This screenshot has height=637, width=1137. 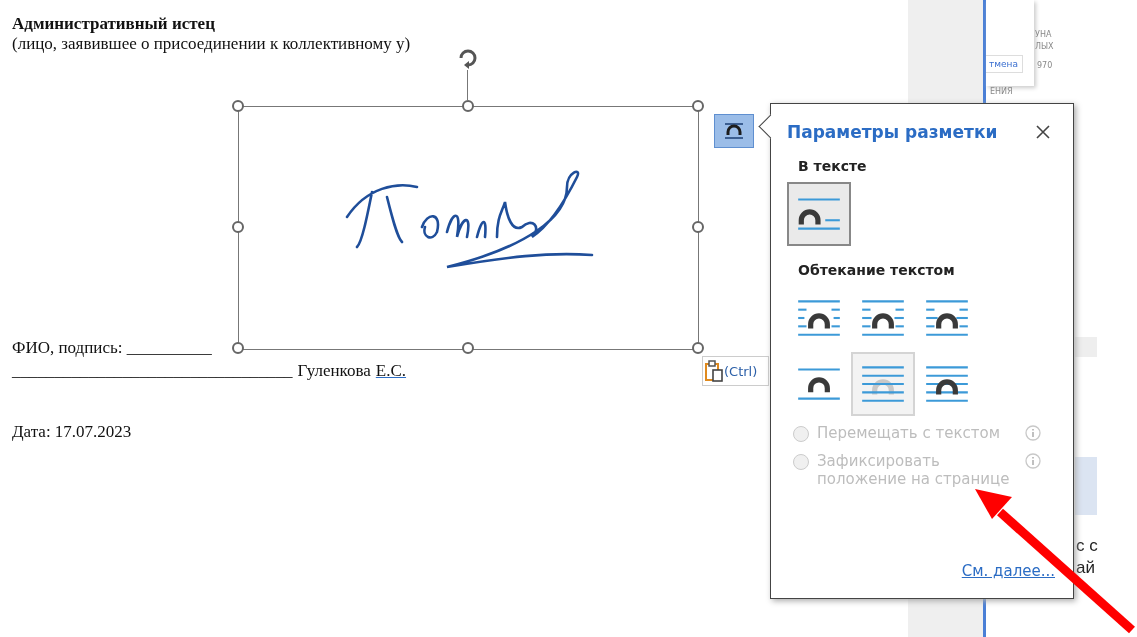 What do you see at coordinates (112, 348) in the screenshot?
I see `signature-line-text: ФИО, подпись: __________` at bounding box center [112, 348].